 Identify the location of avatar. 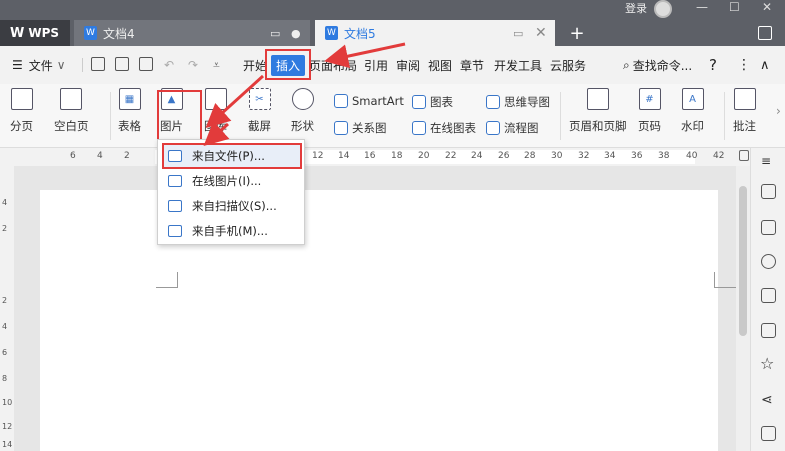
(663, 9).